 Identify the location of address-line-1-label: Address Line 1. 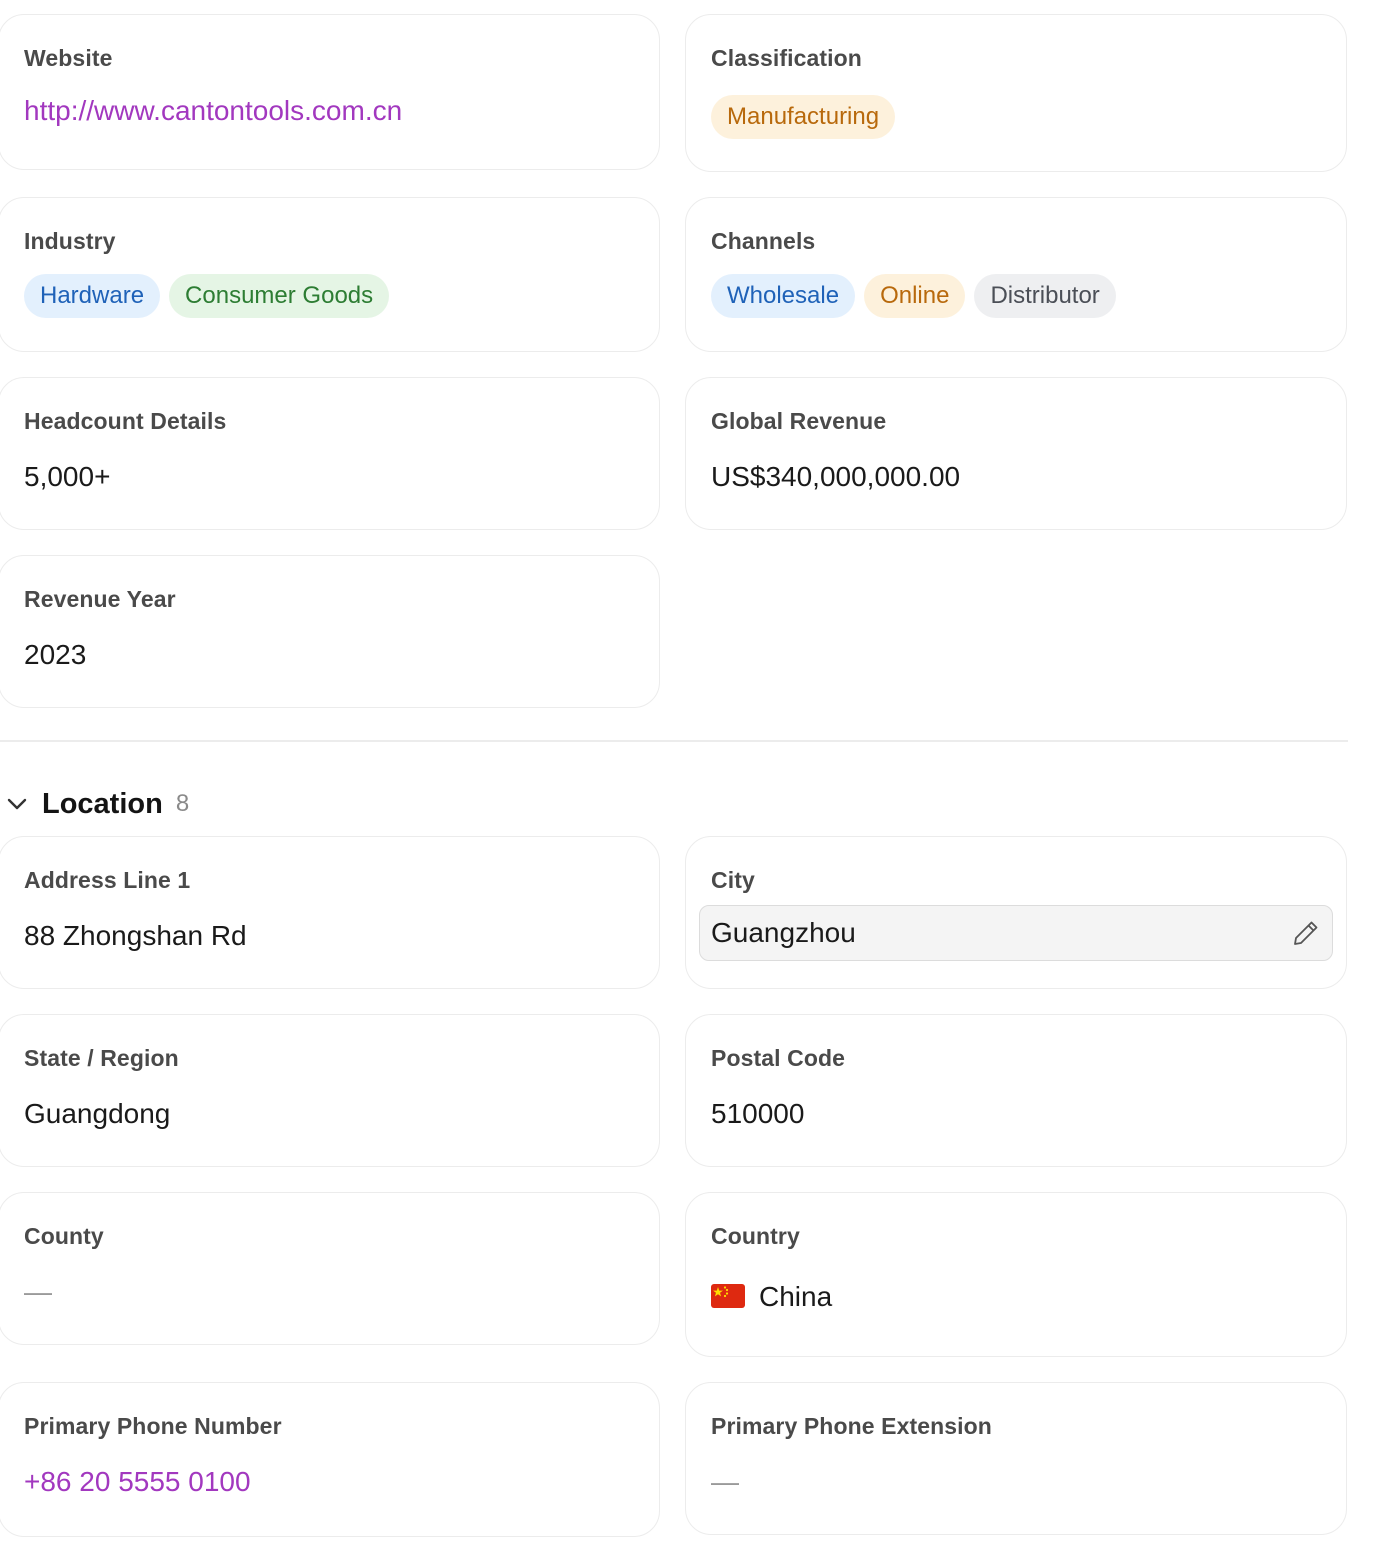
(107, 880).